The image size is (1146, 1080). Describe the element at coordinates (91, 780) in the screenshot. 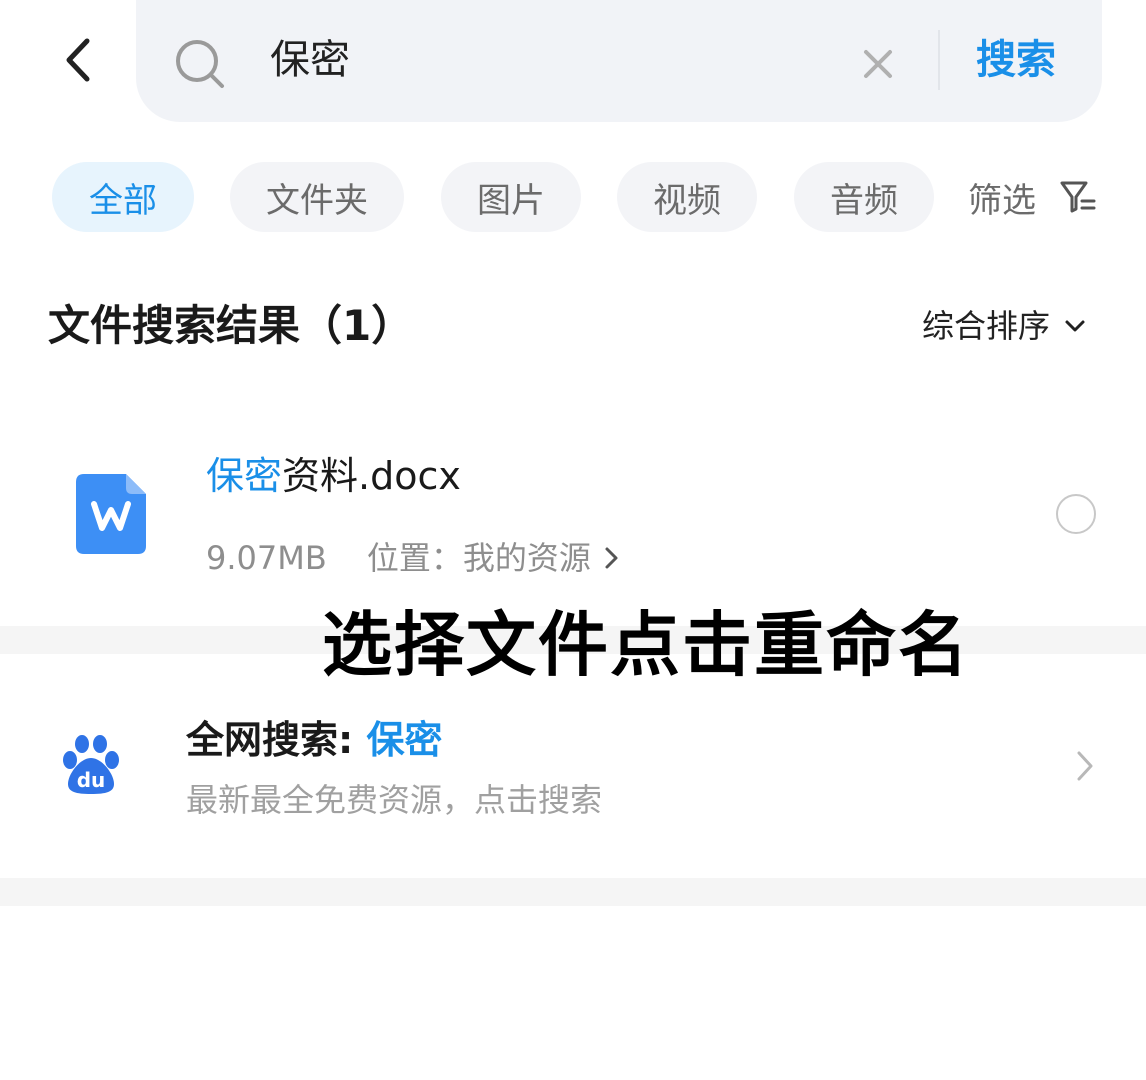

I see `svg-text: du` at that location.